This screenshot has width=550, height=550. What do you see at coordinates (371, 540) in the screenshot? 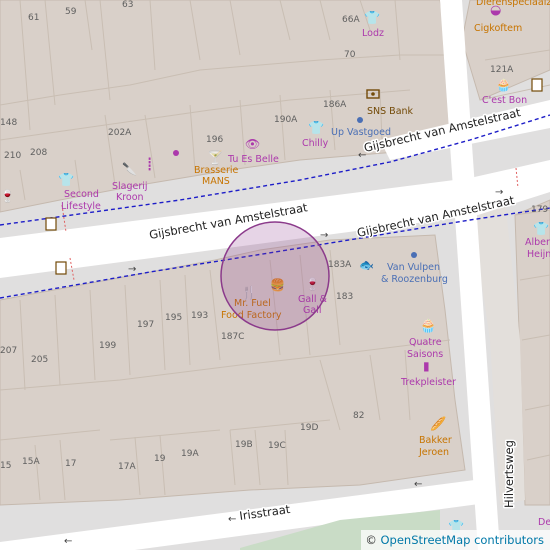
I see `copyright-symbol: ©` at bounding box center [371, 540].